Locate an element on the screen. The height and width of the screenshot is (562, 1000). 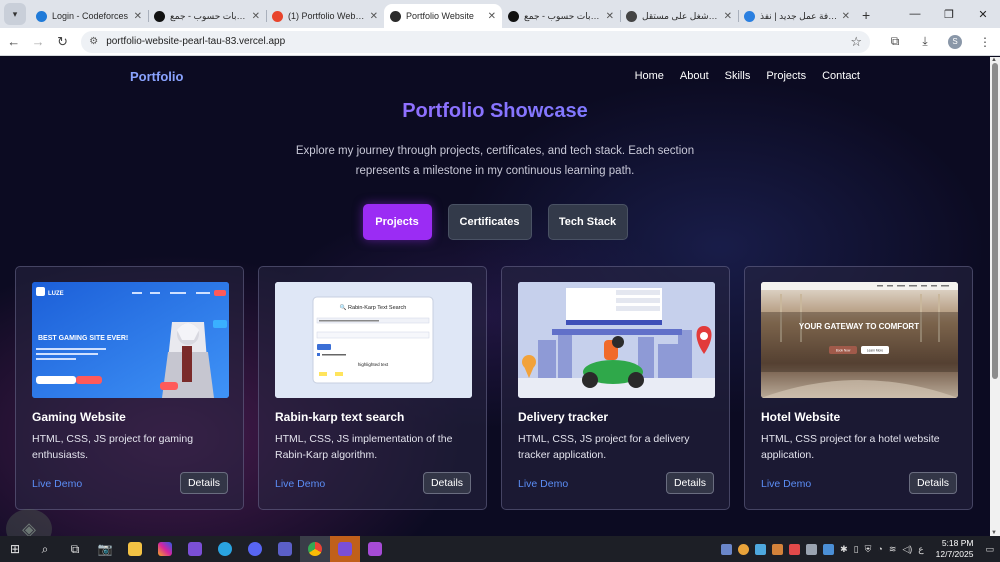
teams-icon is located at coordinates (285, 549).